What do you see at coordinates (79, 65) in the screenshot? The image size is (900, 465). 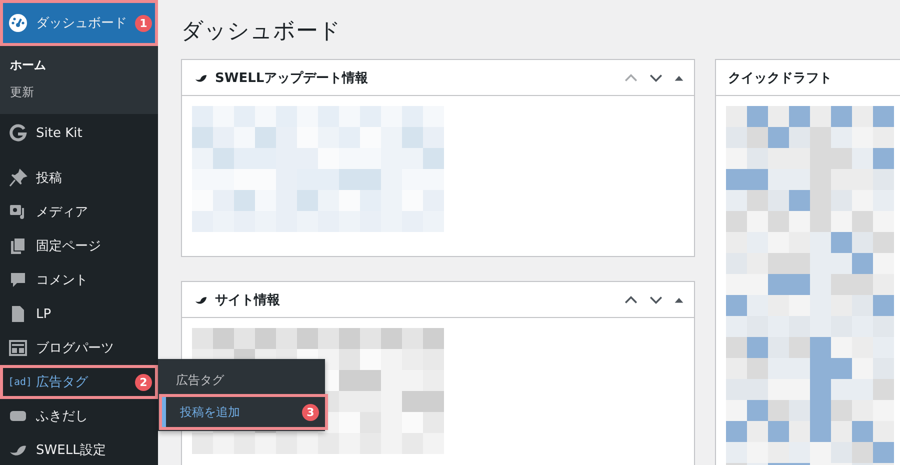 I see `submenu-item: ホーム` at bounding box center [79, 65].